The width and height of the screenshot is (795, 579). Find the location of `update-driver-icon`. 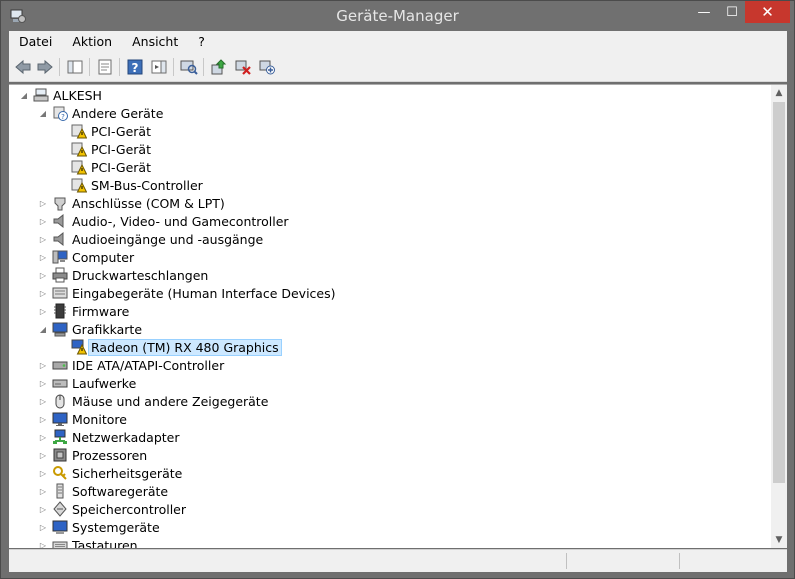

update-driver-icon is located at coordinates (219, 67).